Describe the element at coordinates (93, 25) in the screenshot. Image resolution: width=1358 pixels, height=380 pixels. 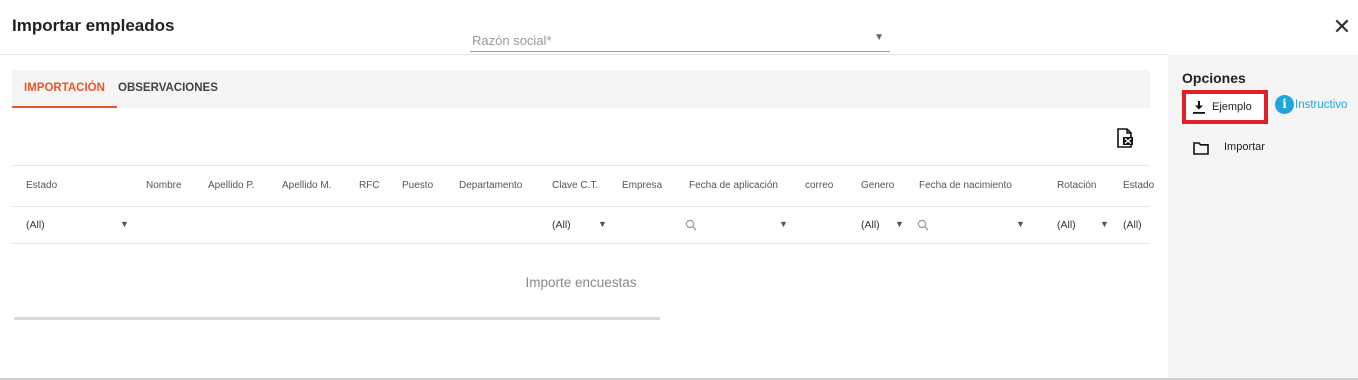
I see `dialog-title: Importar empleados` at that location.